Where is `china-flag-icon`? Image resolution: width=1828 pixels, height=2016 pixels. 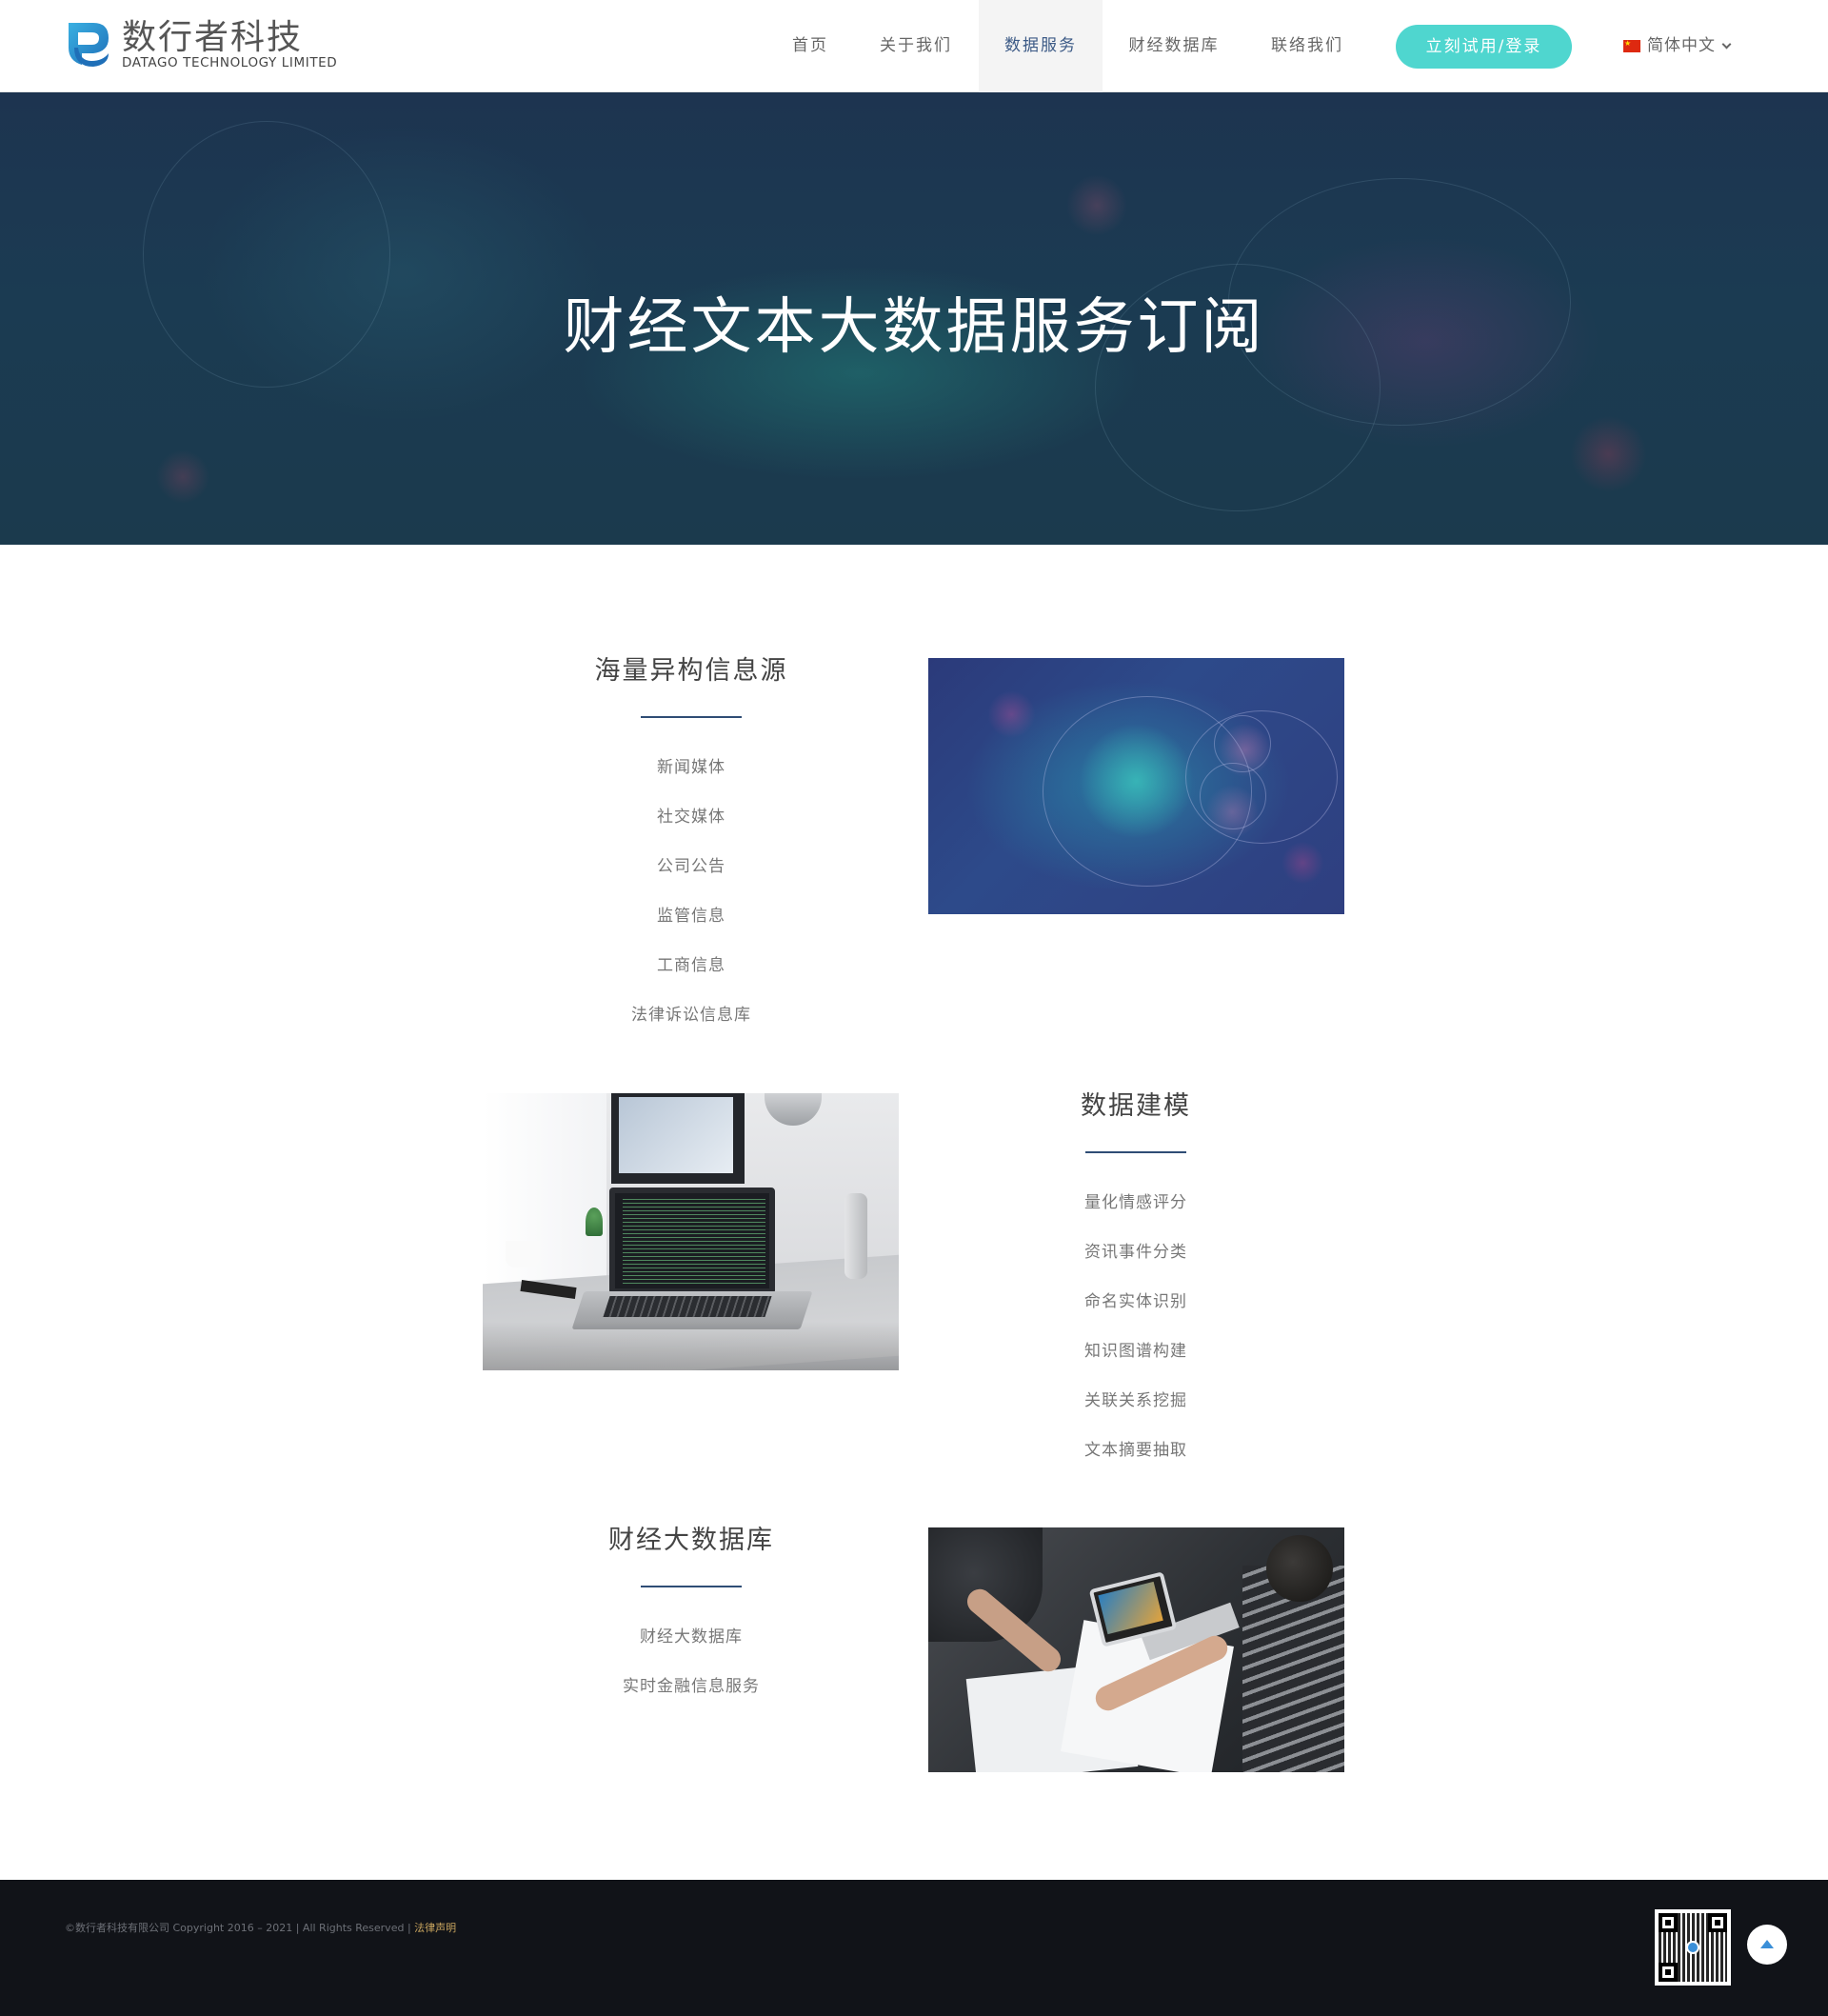
china-flag-icon is located at coordinates (1631, 44).